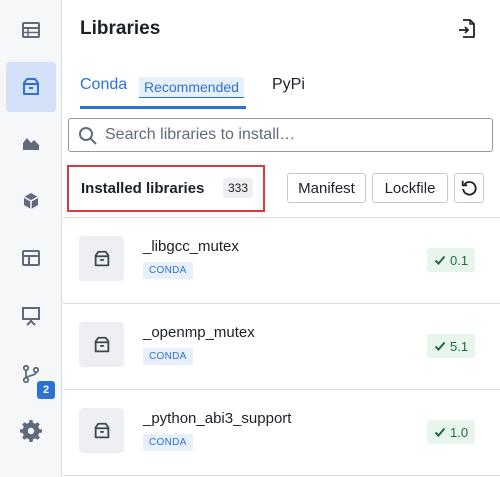 The height and width of the screenshot is (477, 500). I want to click on library-version: 1.0, so click(459, 432).